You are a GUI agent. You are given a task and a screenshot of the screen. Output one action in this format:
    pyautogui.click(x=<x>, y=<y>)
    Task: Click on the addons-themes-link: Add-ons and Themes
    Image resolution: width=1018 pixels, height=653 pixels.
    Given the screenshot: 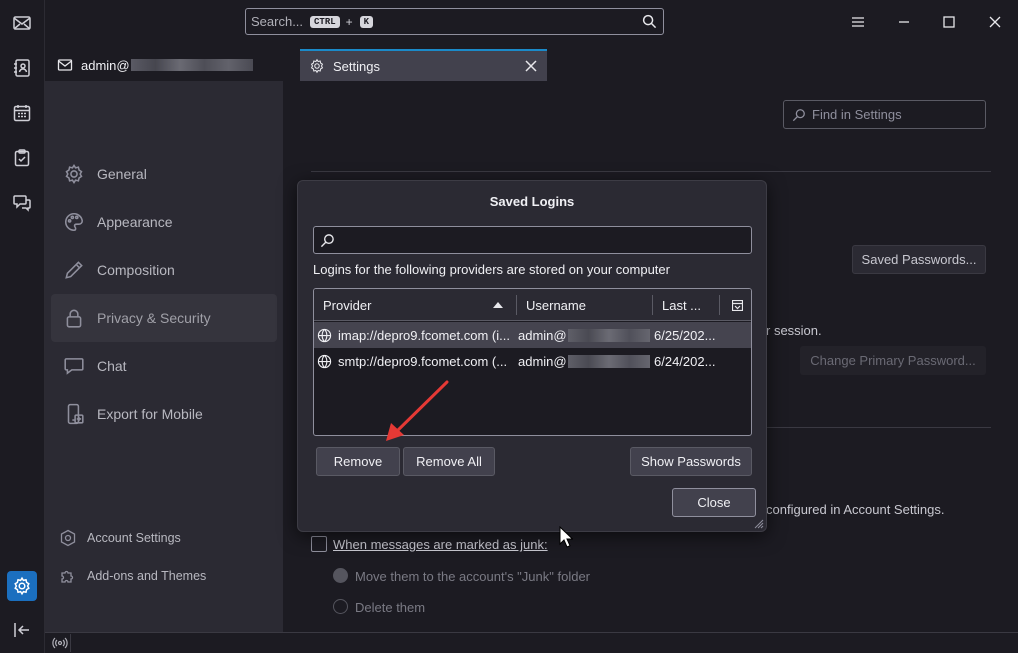 What is the action you would take?
    pyautogui.click(x=132, y=576)
    